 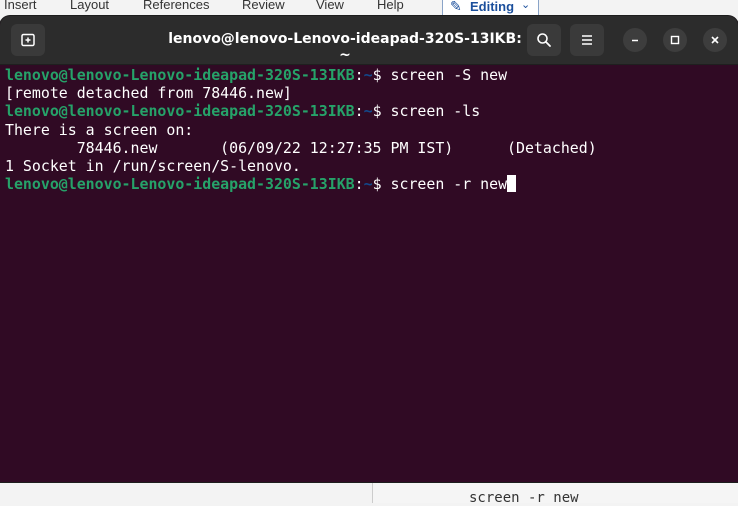 I want to click on new-tab-button, so click(x=28, y=40).